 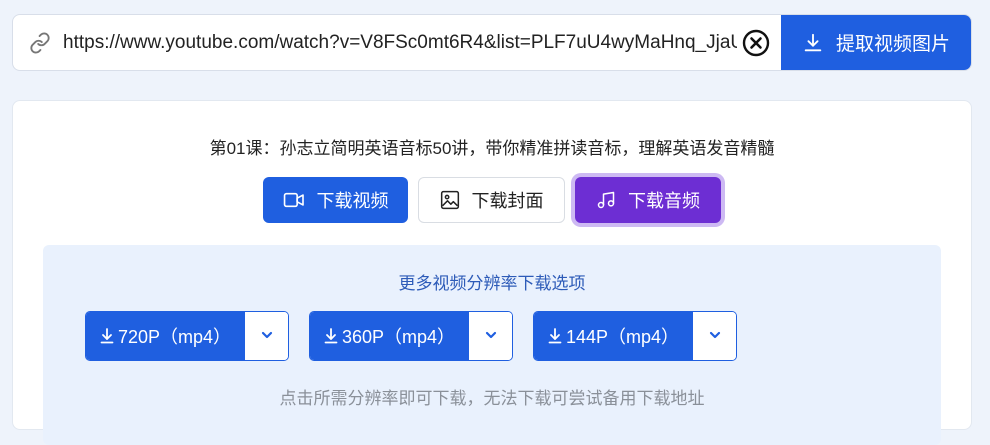 I want to click on download-360p-button: 360P（mp4）, so click(x=389, y=336).